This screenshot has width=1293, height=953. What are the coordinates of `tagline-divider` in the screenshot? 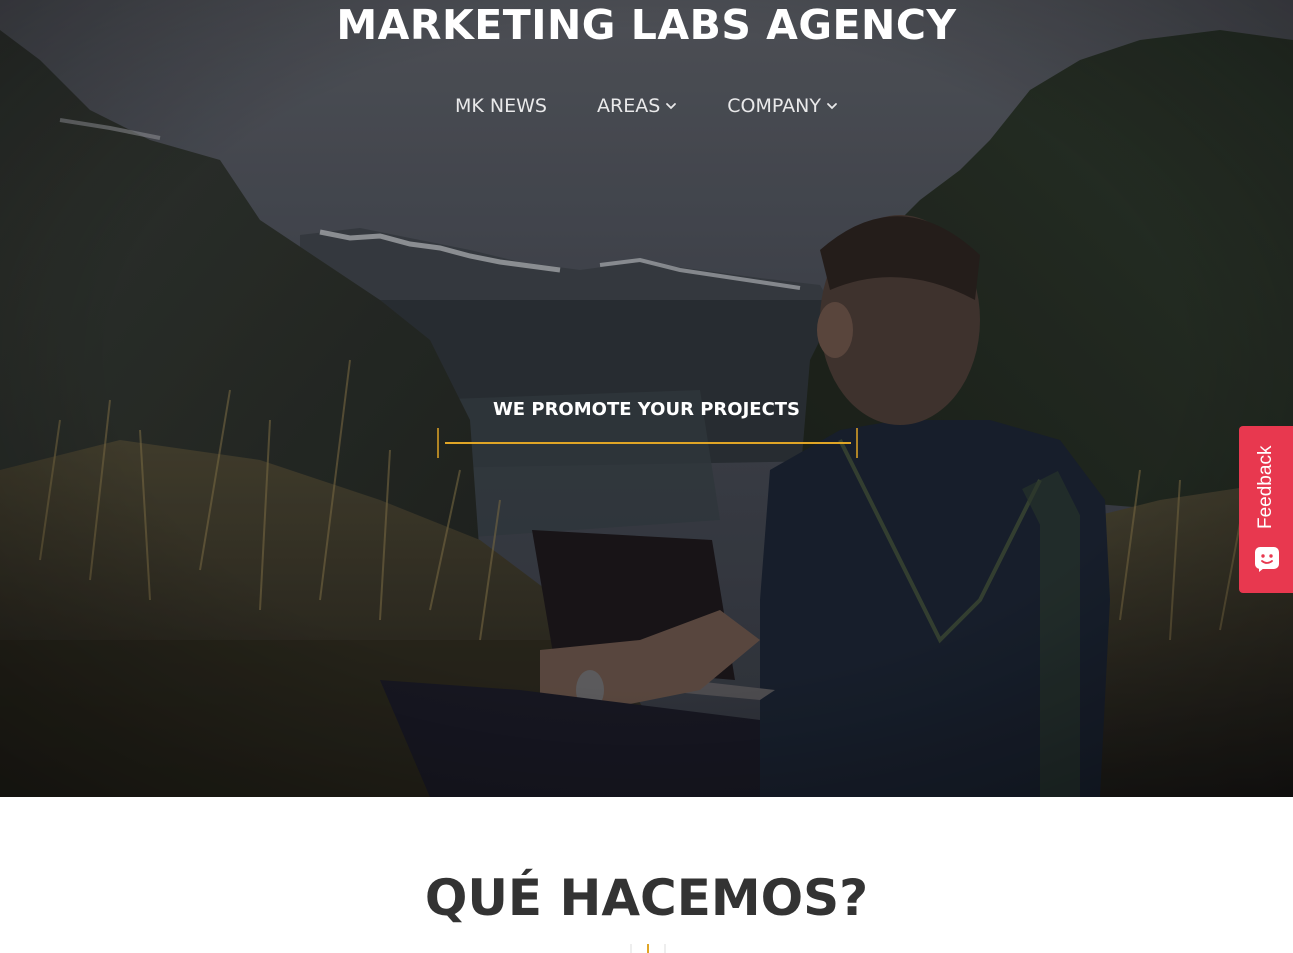 It's located at (647, 443).